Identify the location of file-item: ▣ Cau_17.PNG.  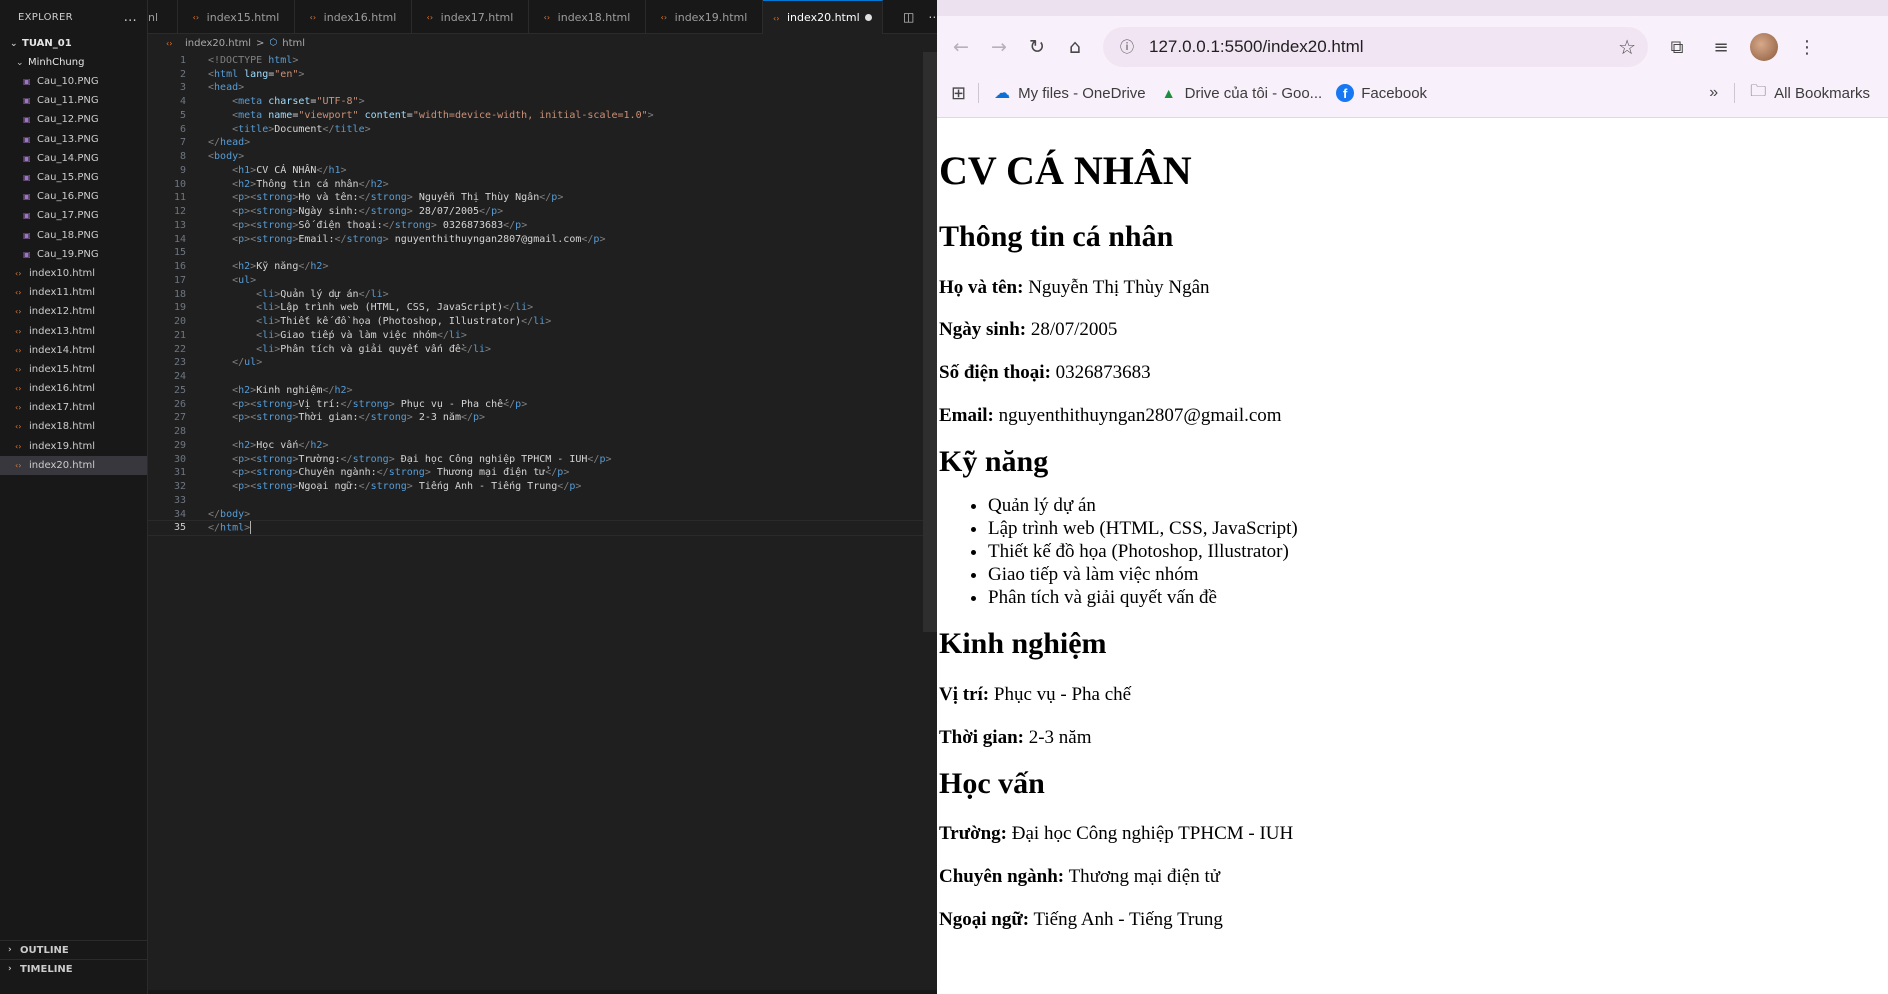
(73, 215).